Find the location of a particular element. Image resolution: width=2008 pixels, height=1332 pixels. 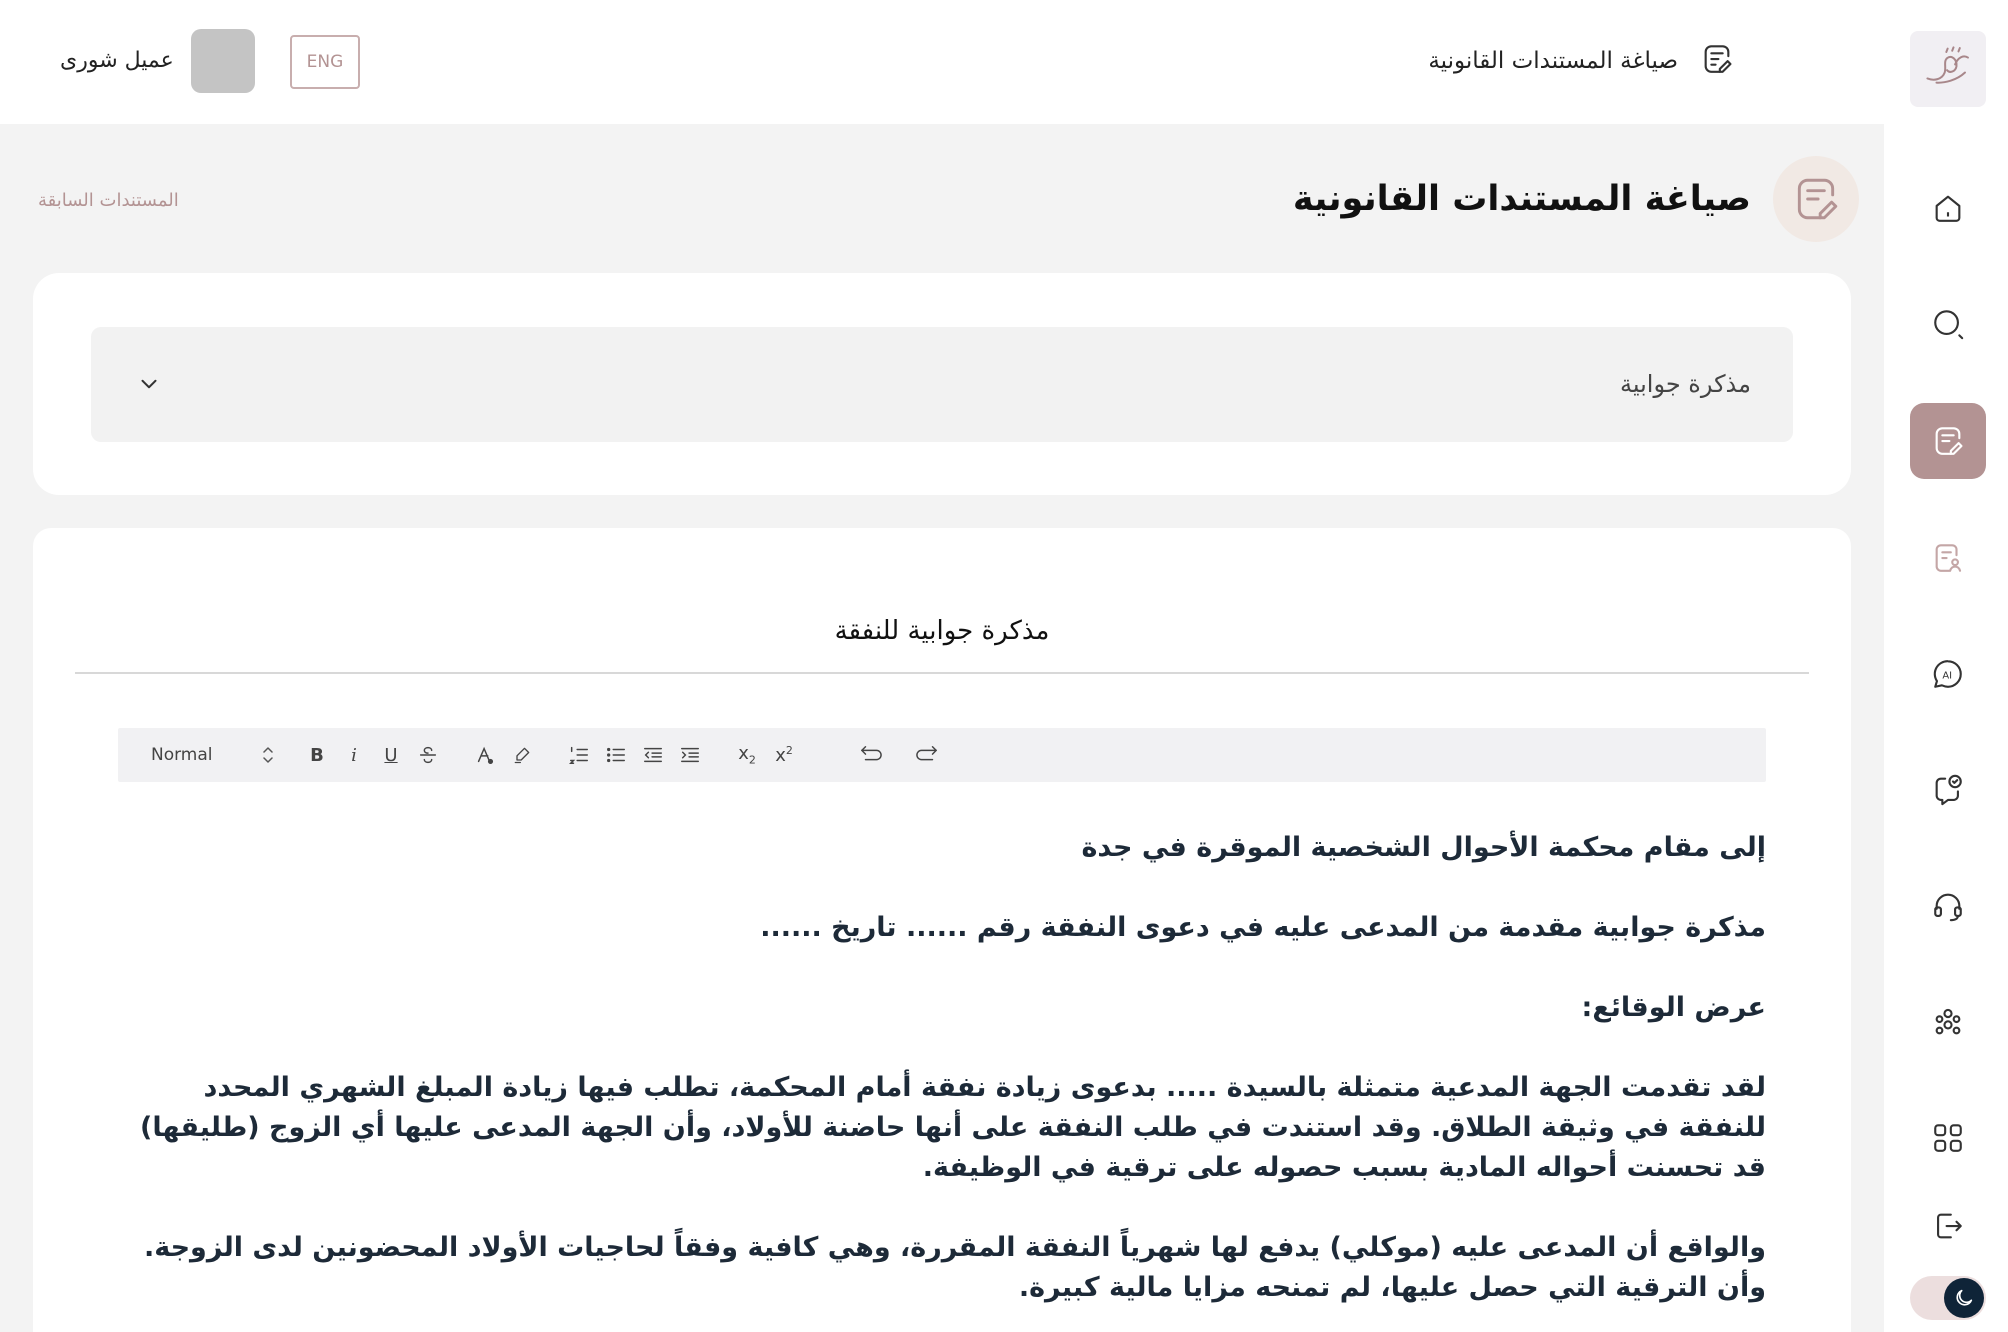

text-color-button is located at coordinates (485, 755).